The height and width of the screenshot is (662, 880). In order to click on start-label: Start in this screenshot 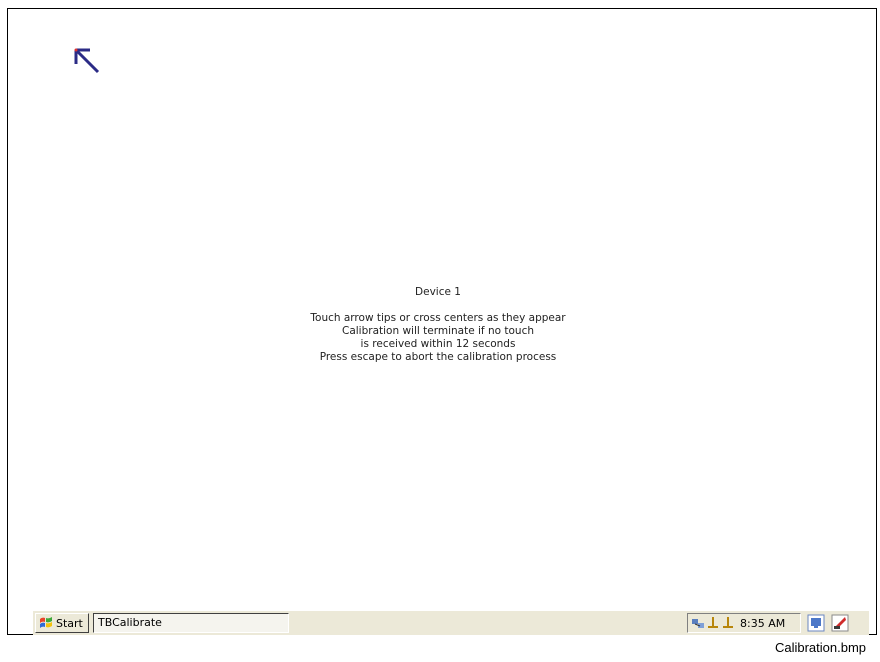, I will do `click(69, 623)`.